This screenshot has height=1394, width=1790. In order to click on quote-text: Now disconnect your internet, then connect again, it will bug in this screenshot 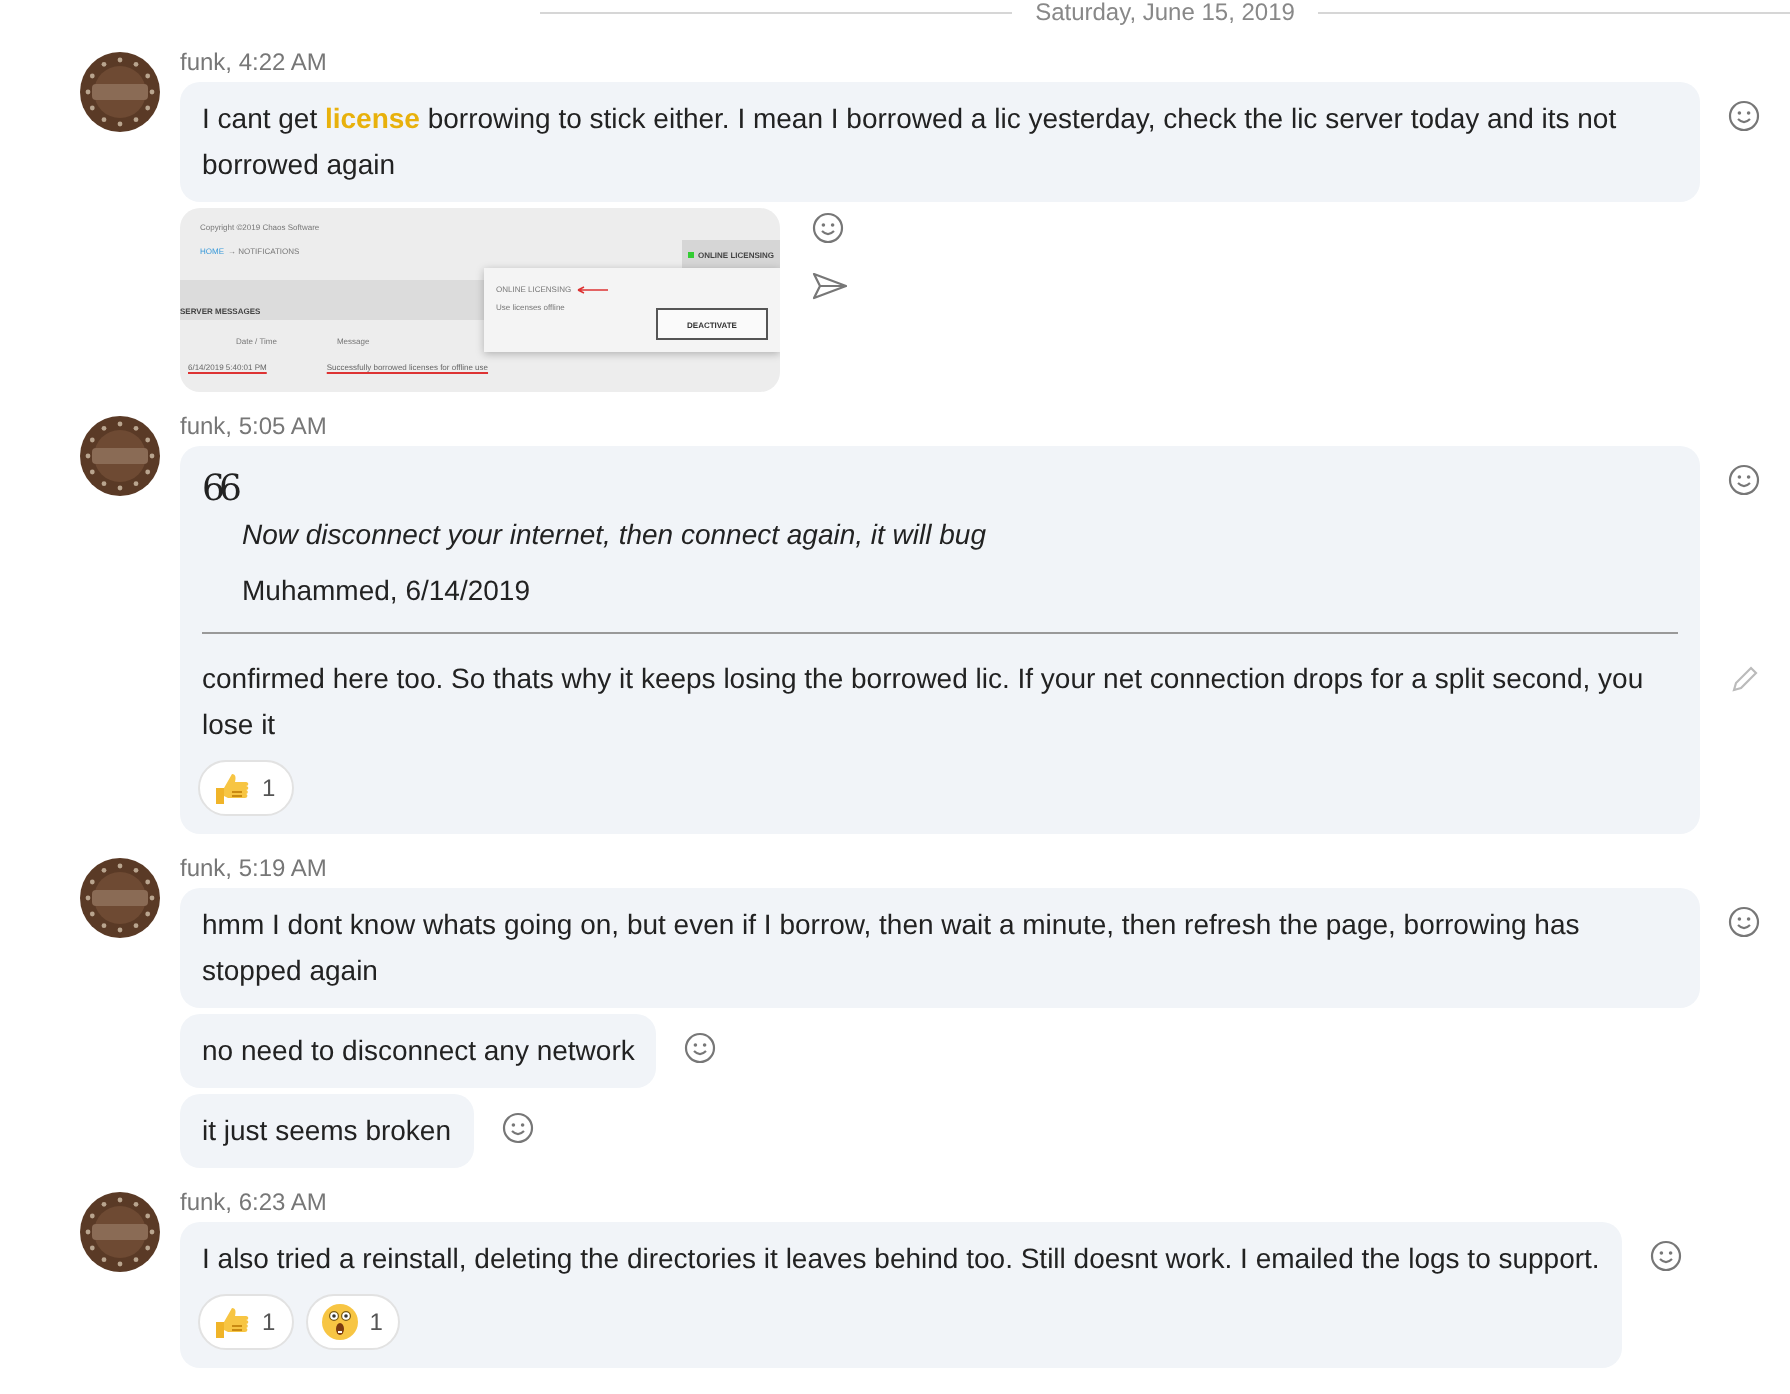, I will do `click(615, 535)`.